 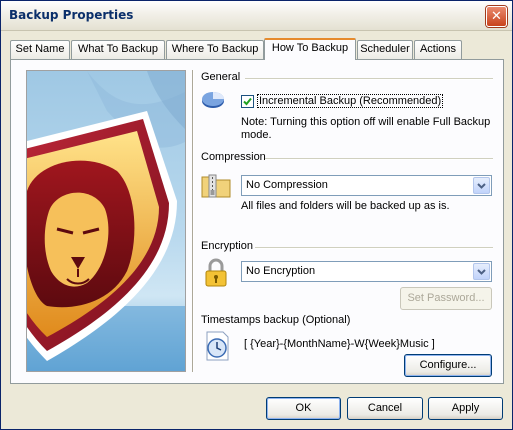 What do you see at coordinates (40, 49) in the screenshot?
I see `tab-set-name: Set Name` at bounding box center [40, 49].